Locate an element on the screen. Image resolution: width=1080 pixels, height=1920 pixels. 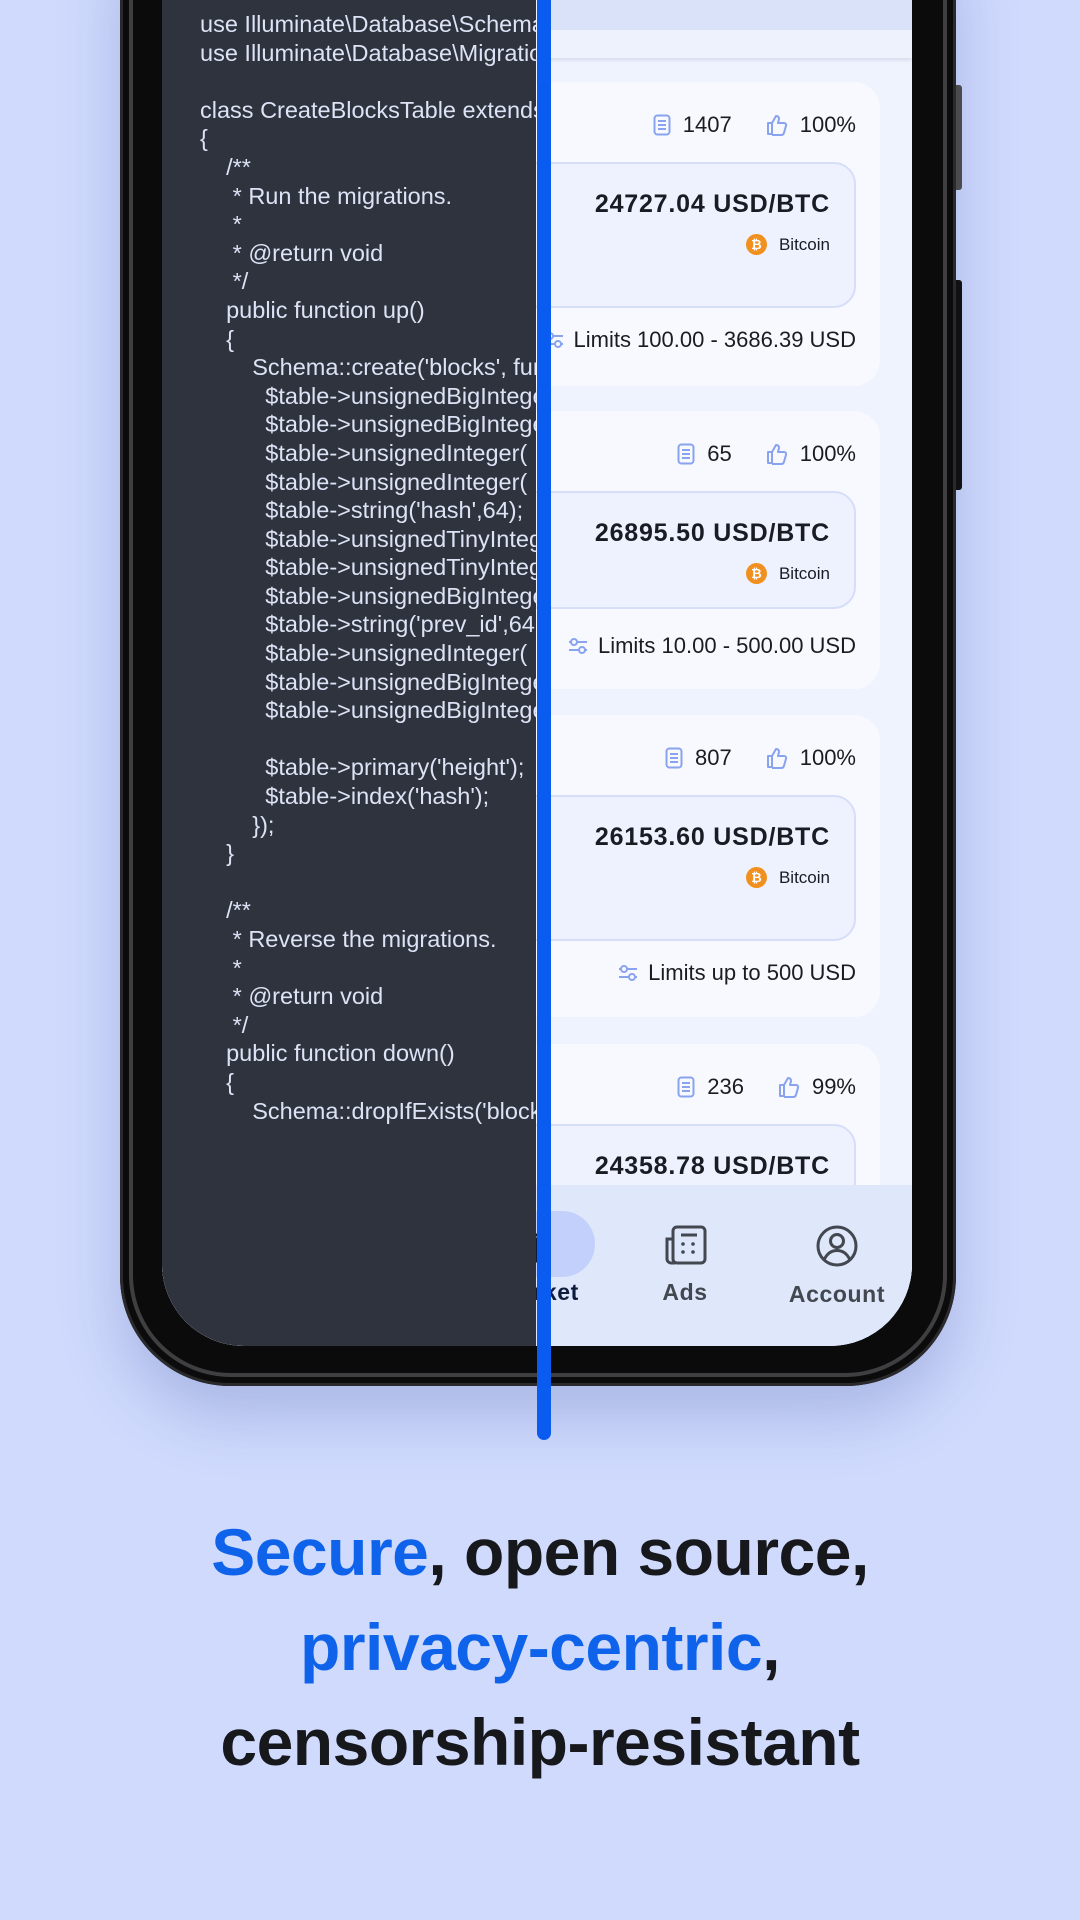
code-line: public function down() is located at coordinates (327, 1053).